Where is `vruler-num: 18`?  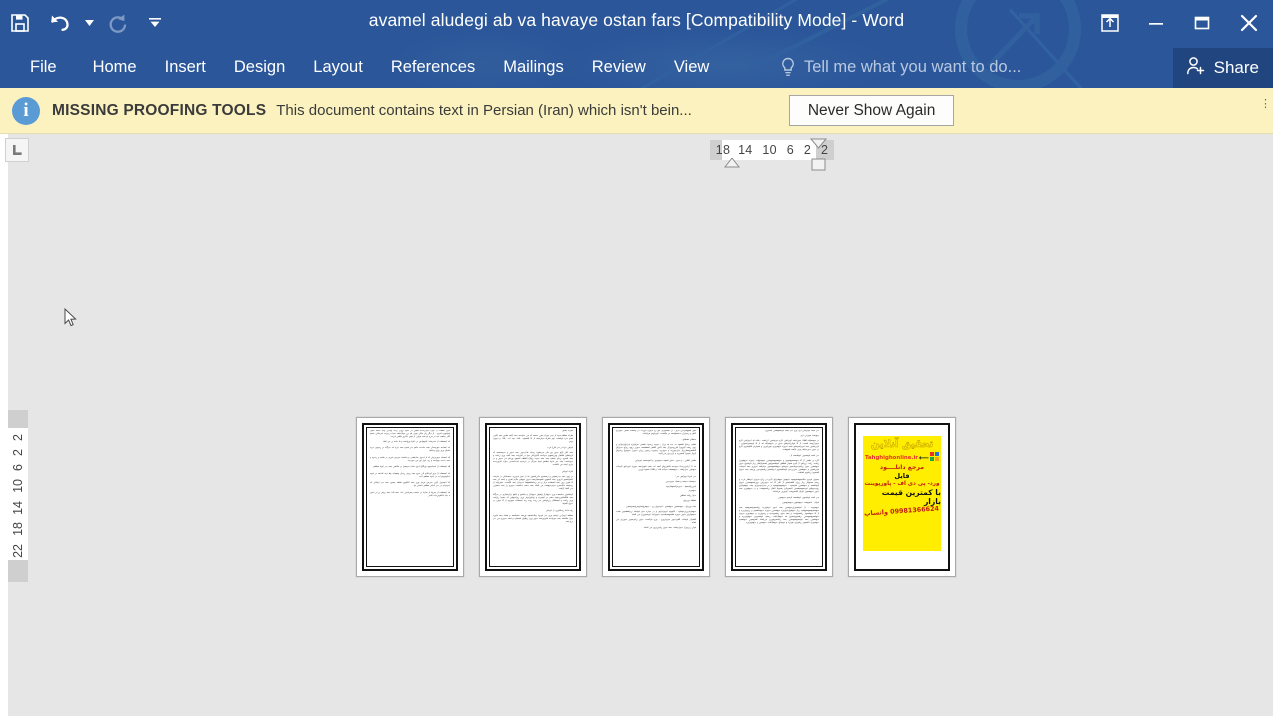
vruler-num: 18 is located at coordinates (18, 529).